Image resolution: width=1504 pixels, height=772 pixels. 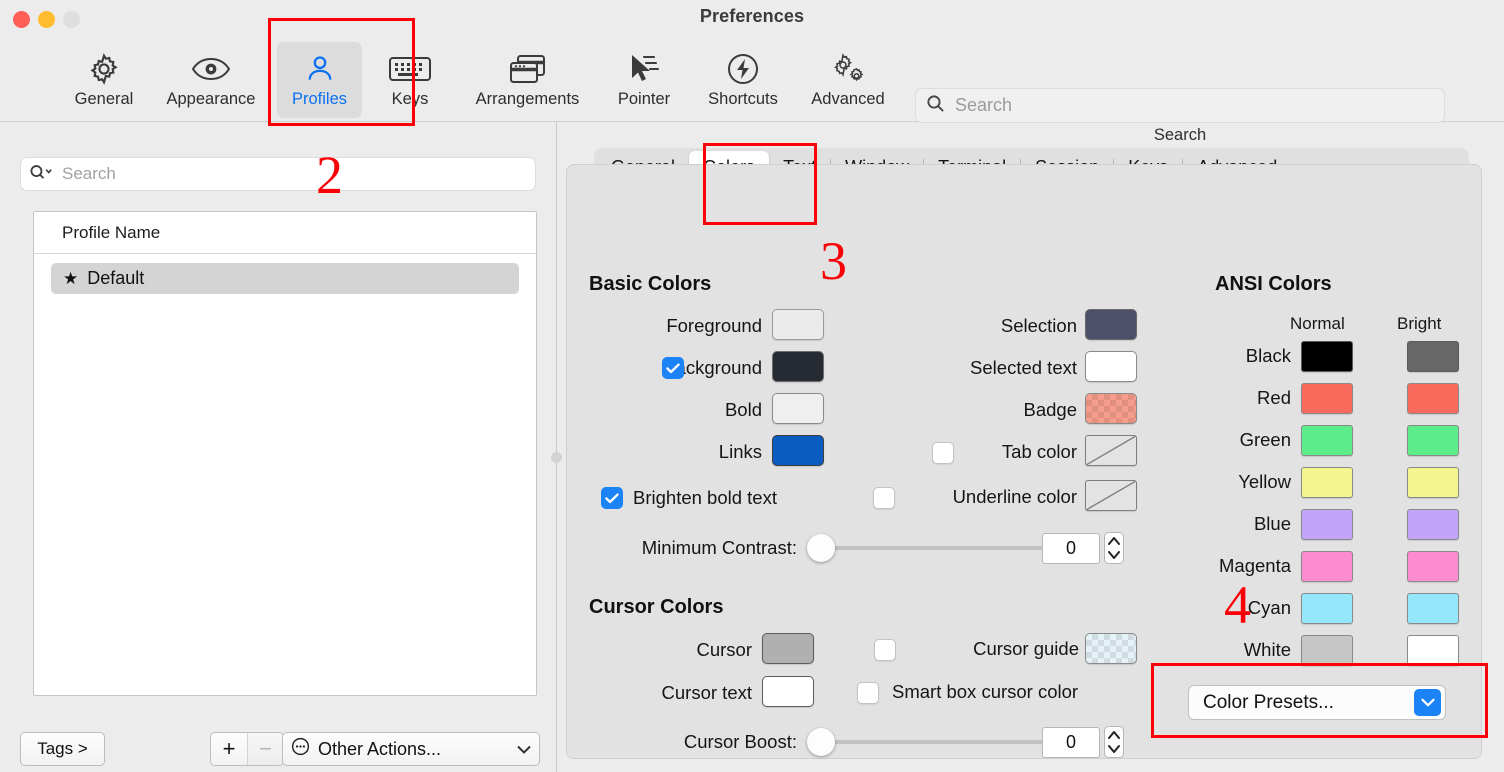 What do you see at coordinates (1071, 548) in the screenshot?
I see `minimum-contrast-value: 0` at bounding box center [1071, 548].